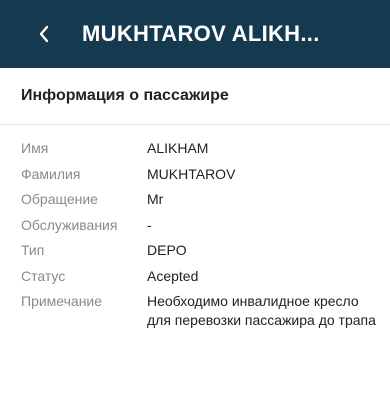  What do you see at coordinates (33, 250) in the screenshot?
I see `field-label: Тип` at bounding box center [33, 250].